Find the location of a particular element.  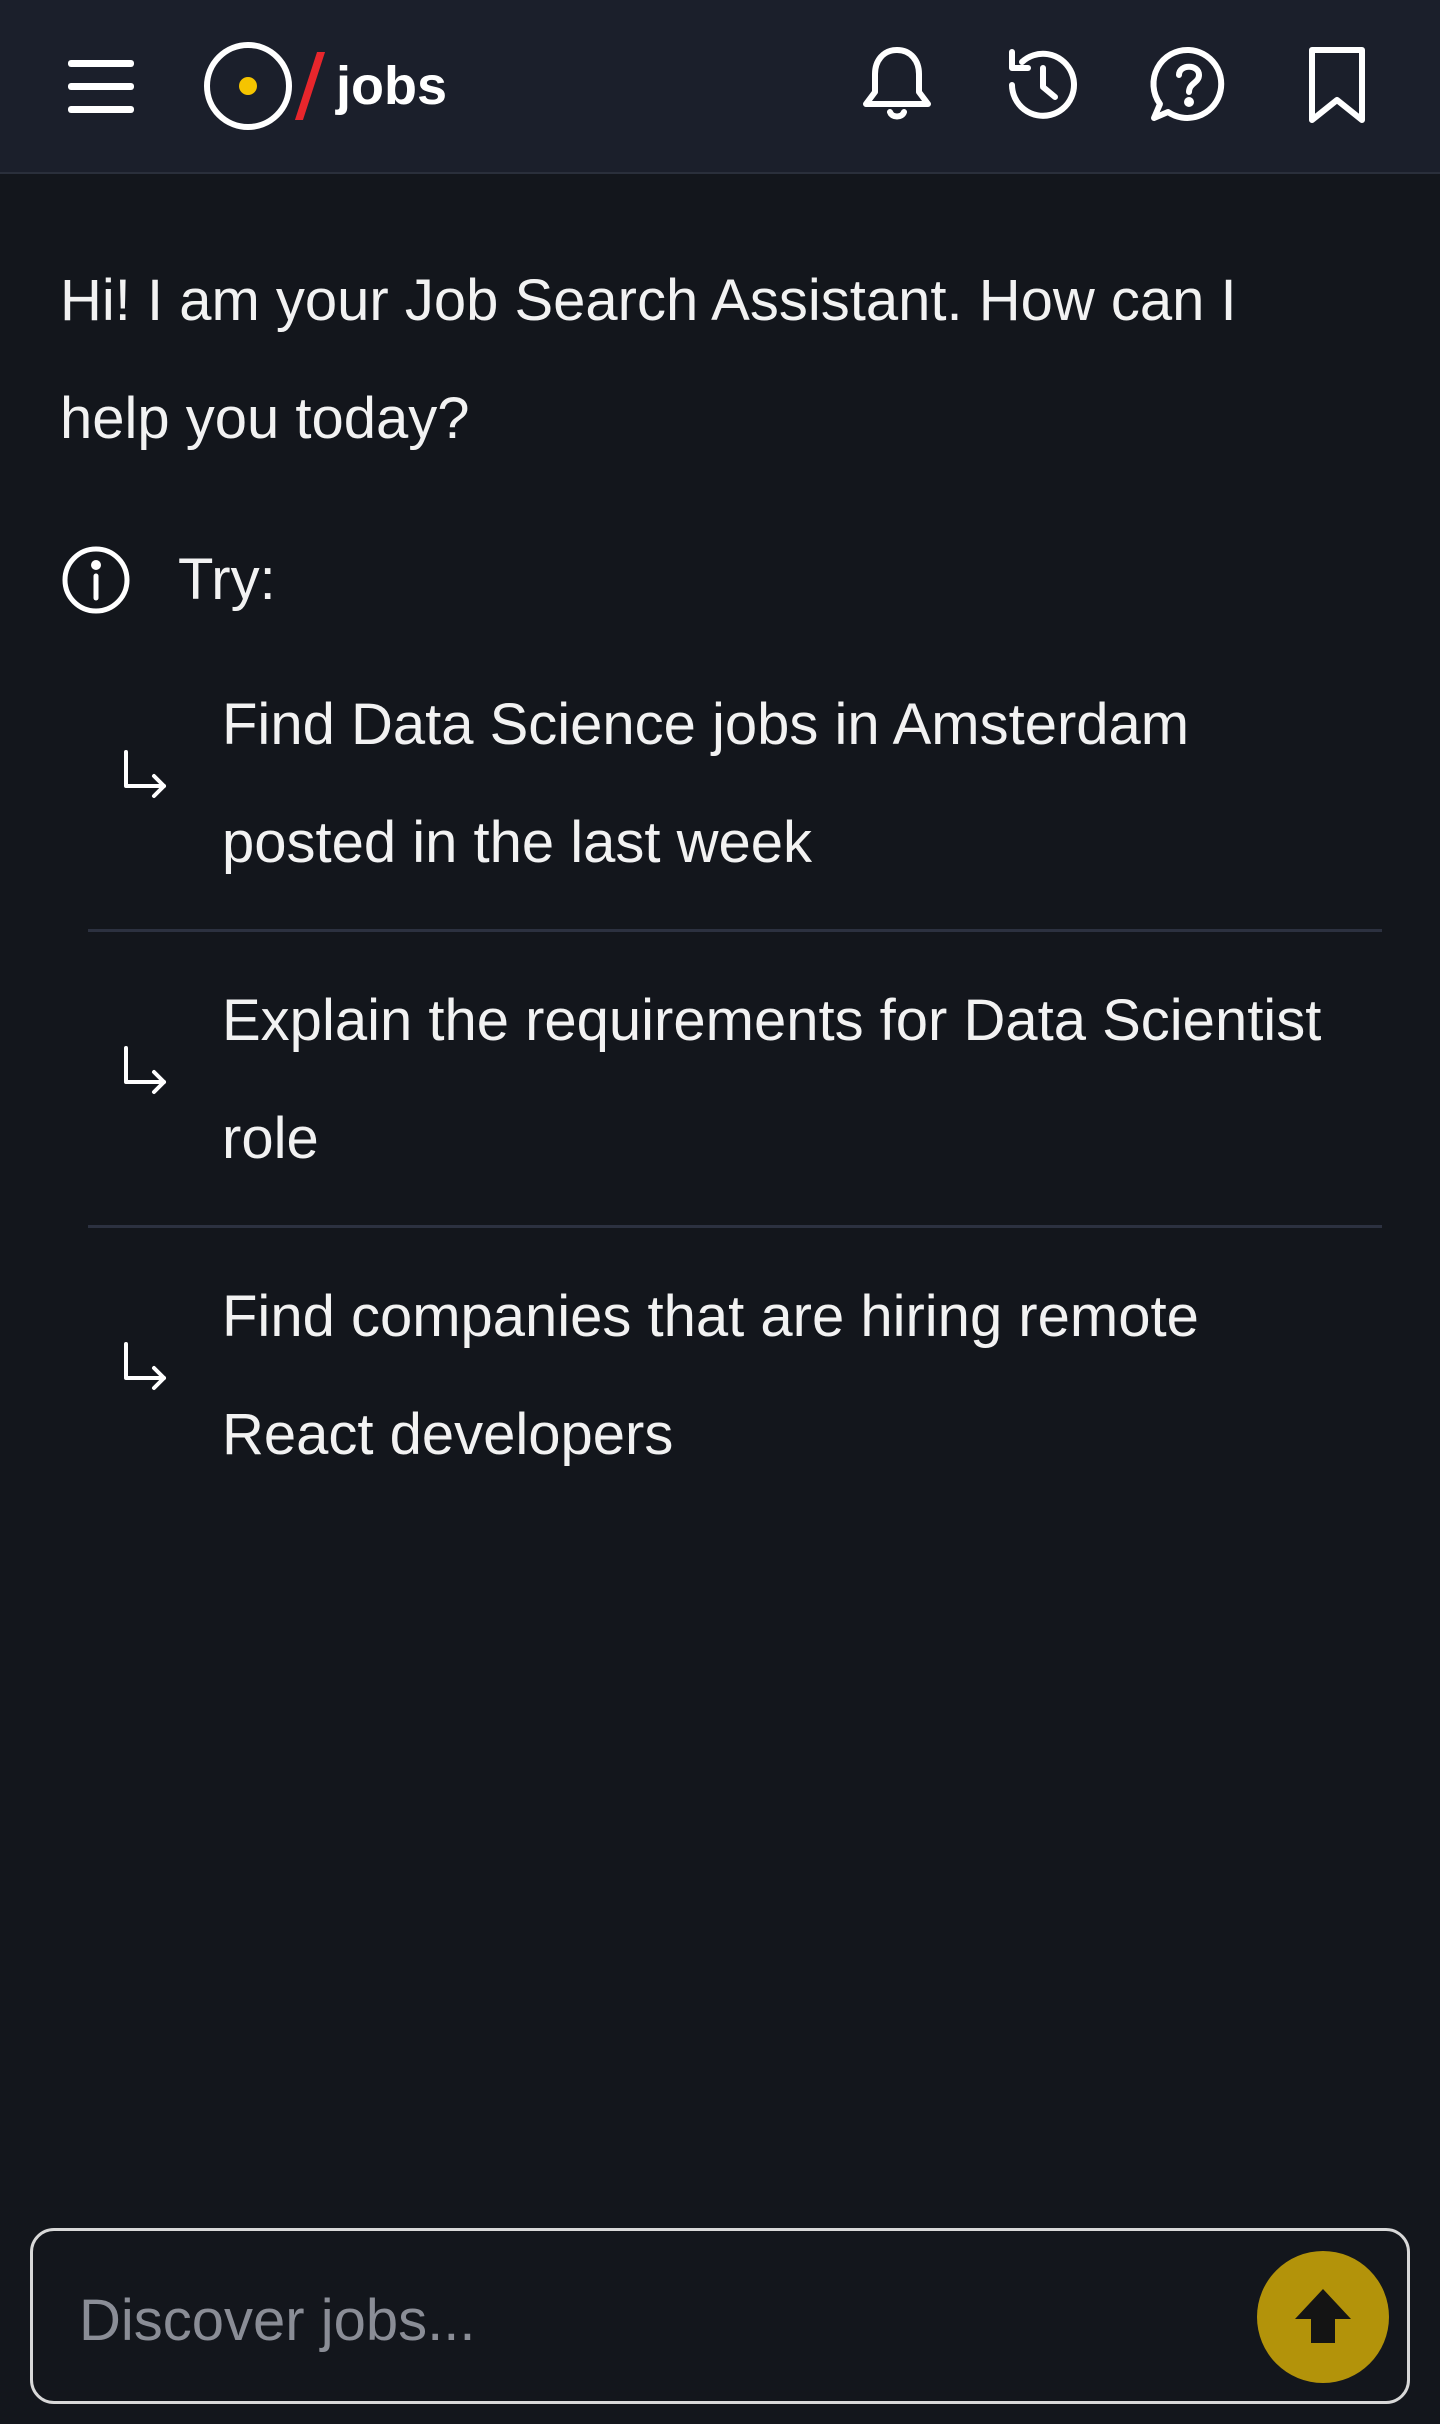

try-label: Try: is located at coordinates (227, 579).